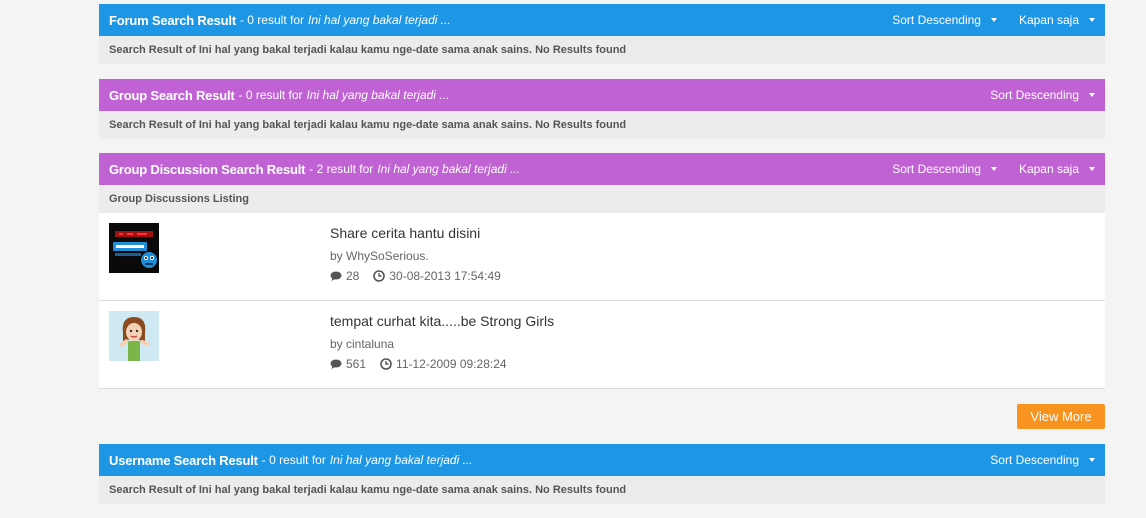 The width and height of the screenshot is (1146, 518). I want to click on forum-time-dropdown: Kapan saja, so click(1057, 20).